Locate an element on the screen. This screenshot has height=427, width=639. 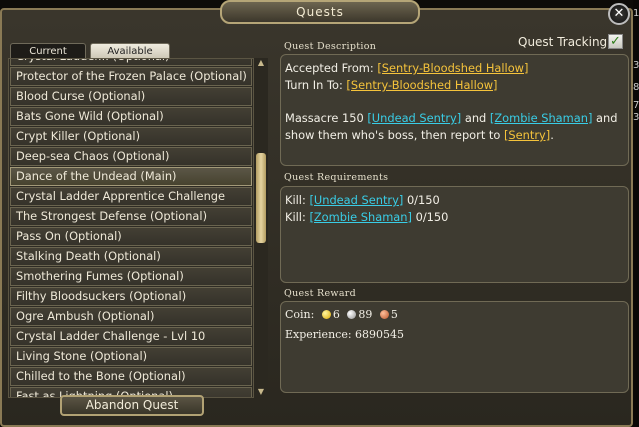
quest-reward-panel: Coin: 6 89 5 Experience: 6890545 is located at coordinates (454, 347).